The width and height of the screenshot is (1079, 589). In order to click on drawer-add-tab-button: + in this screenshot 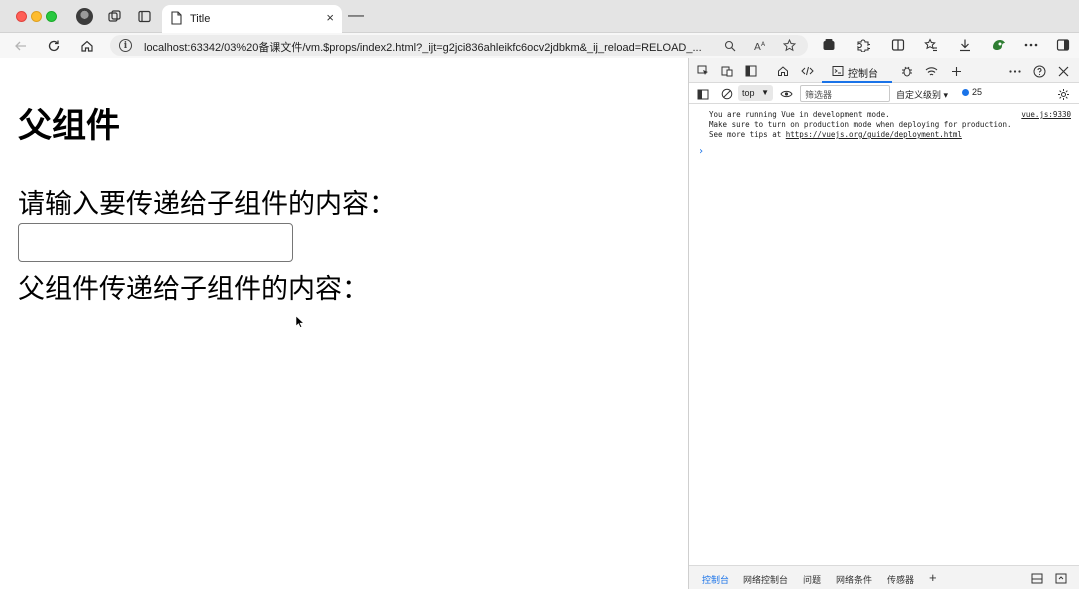, I will do `click(933, 577)`.